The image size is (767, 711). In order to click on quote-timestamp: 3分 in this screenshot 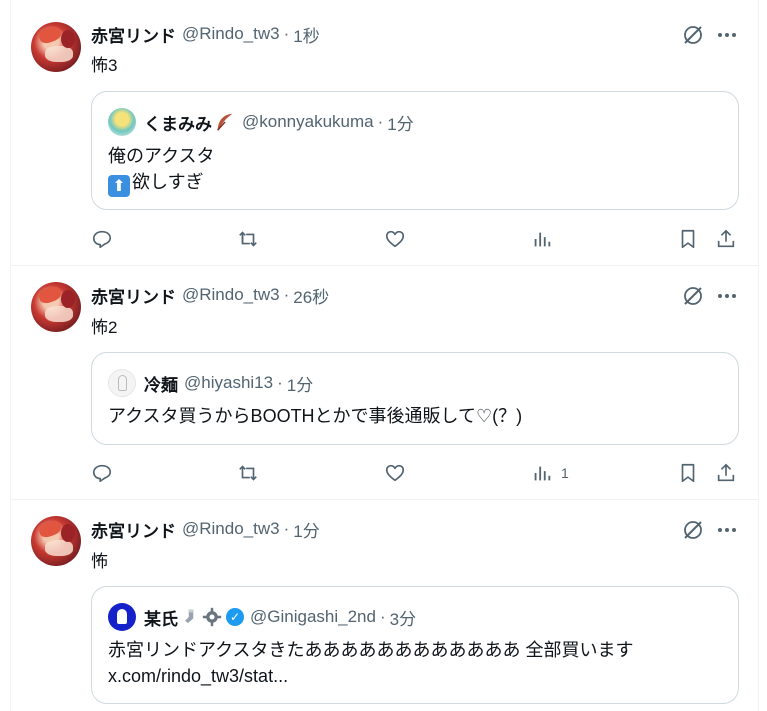, I will do `click(403, 619)`.